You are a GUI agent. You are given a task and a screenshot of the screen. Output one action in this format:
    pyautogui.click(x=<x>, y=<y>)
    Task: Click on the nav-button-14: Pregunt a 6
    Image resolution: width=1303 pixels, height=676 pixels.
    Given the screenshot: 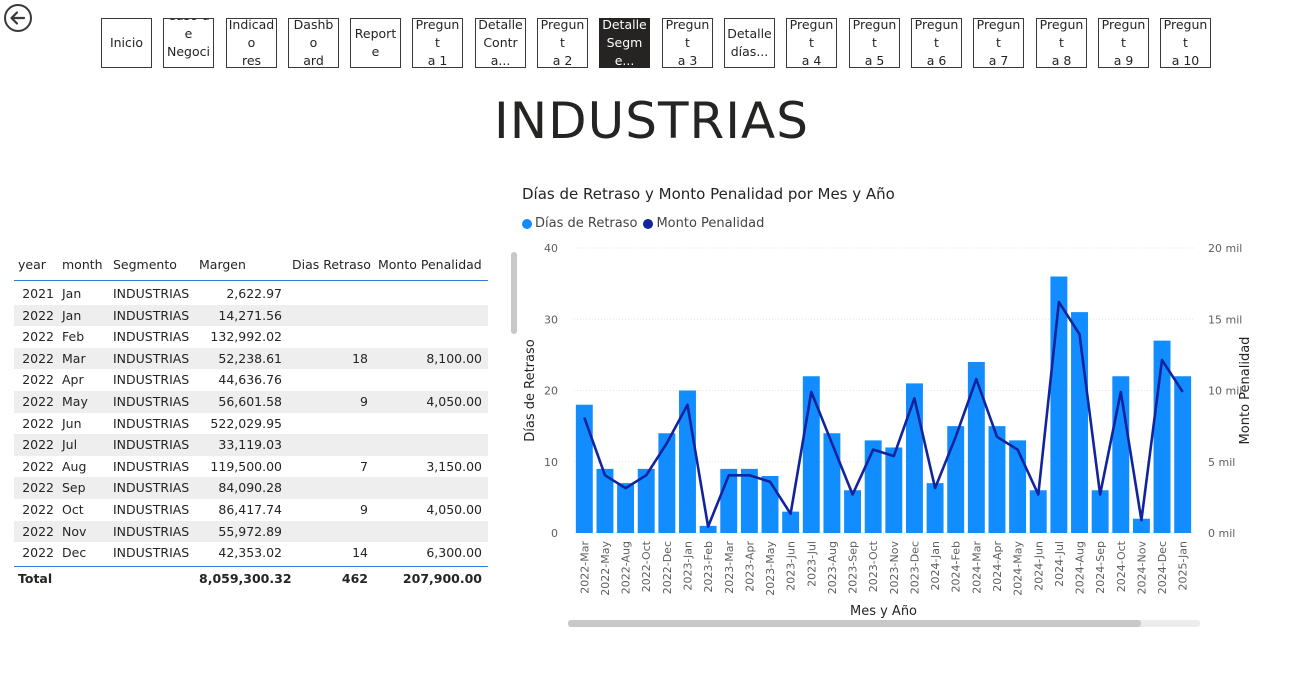 What is the action you would take?
    pyautogui.click(x=936, y=43)
    